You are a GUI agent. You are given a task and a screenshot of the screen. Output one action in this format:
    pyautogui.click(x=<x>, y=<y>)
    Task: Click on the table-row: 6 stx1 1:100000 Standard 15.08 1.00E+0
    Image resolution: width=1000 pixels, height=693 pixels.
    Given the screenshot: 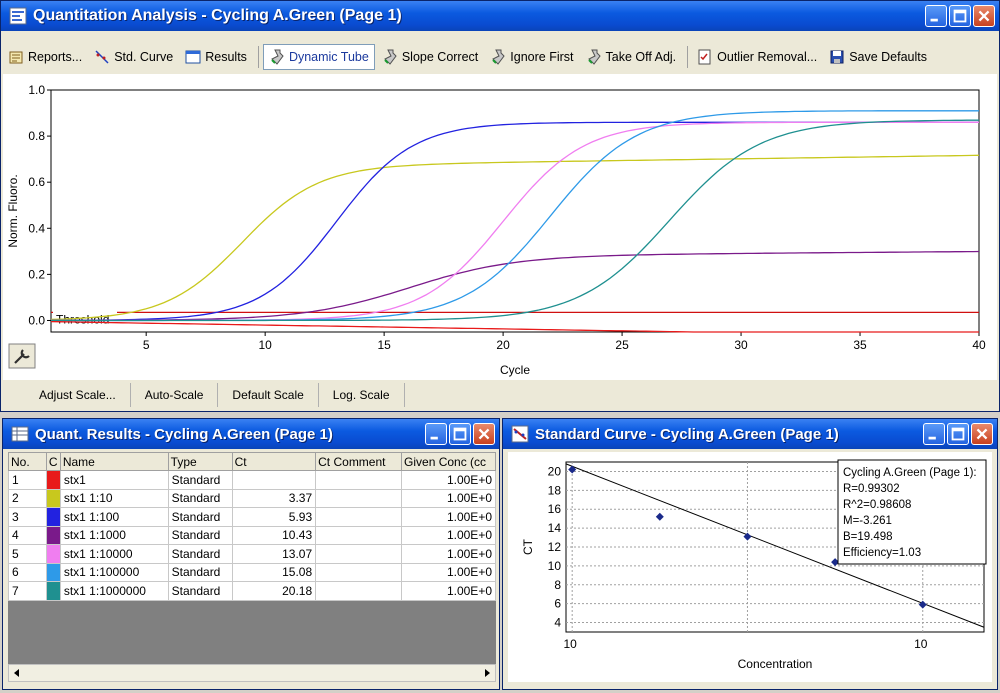 What is the action you would take?
    pyautogui.click(x=252, y=572)
    